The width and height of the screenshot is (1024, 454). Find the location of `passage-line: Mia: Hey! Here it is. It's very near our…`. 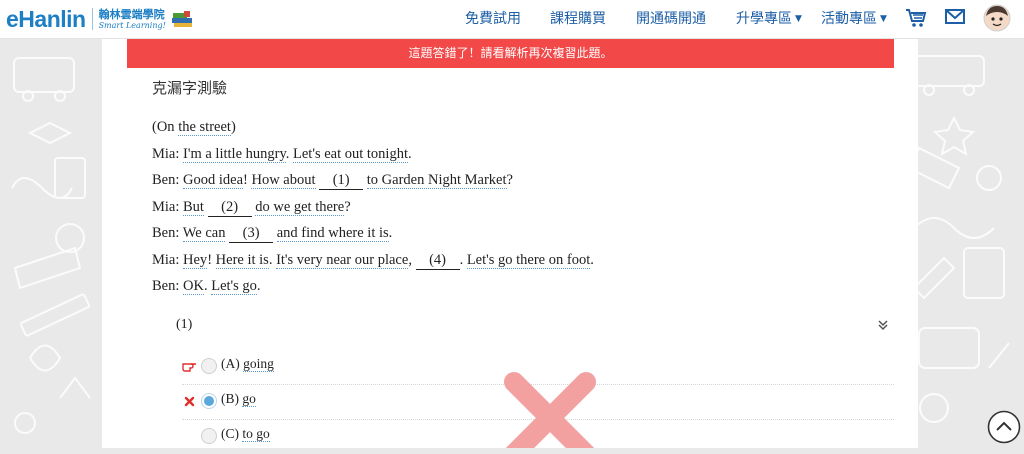

passage-line: Mia: Hey! Here it is. It's very near our… is located at coordinates (373, 263).